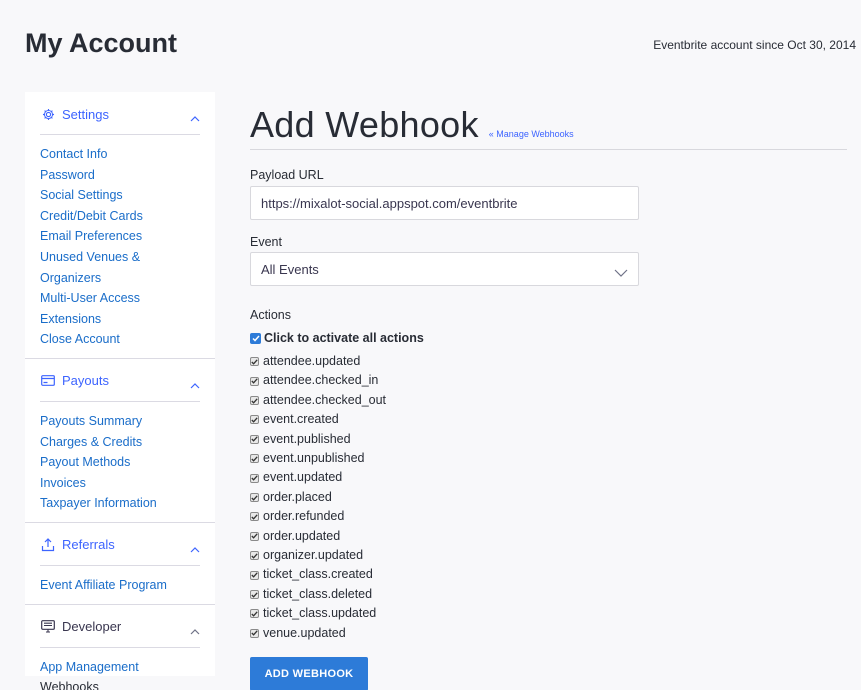 The width and height of the screenshot is (861, 690). I want to click on sidebar-header-developer: Developer, so click(120, 627).